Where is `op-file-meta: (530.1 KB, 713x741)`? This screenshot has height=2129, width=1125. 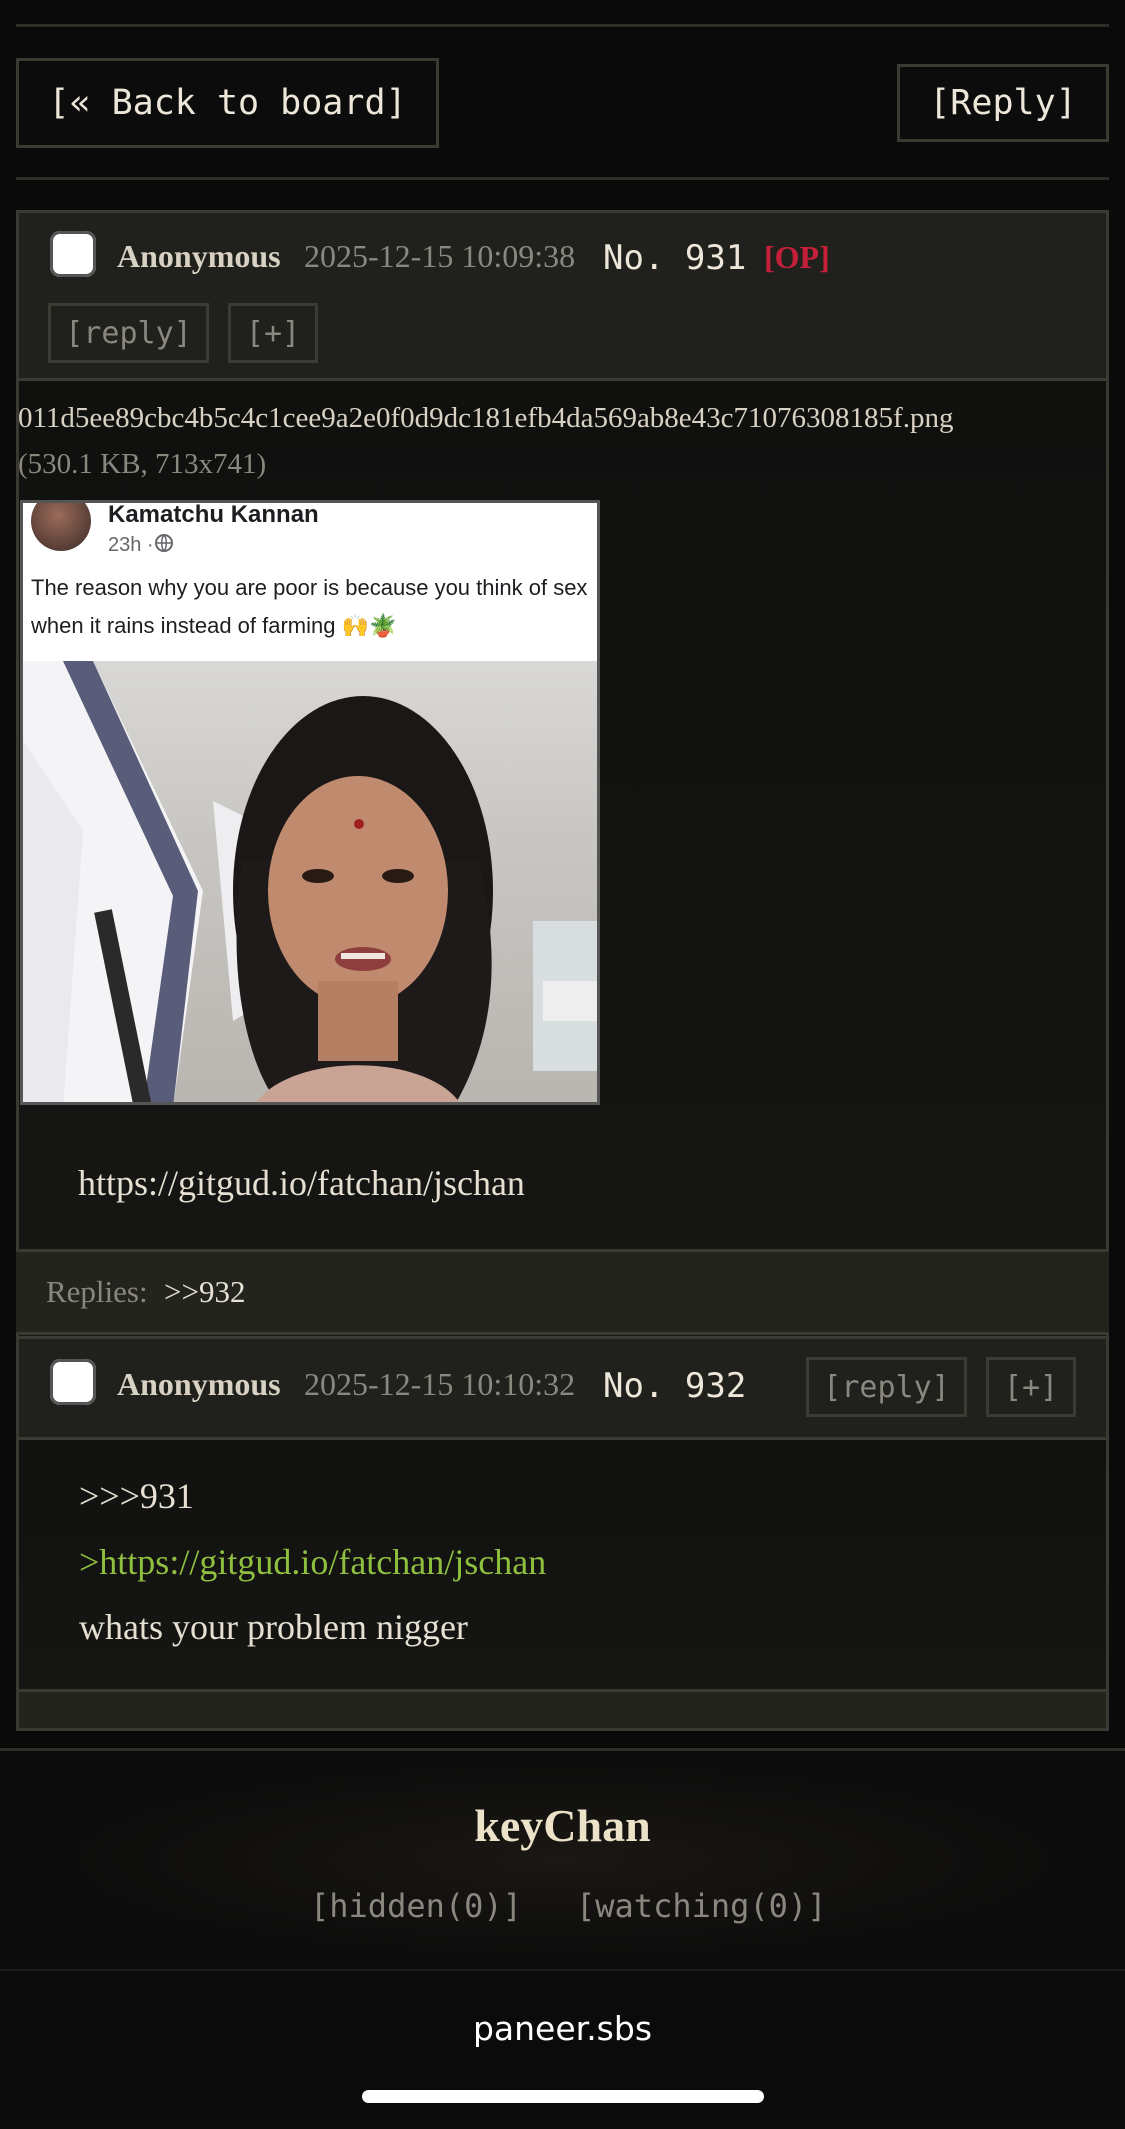
op-file-meta: (530.1 KB, 713x741) is located at coordinates (142, 464).